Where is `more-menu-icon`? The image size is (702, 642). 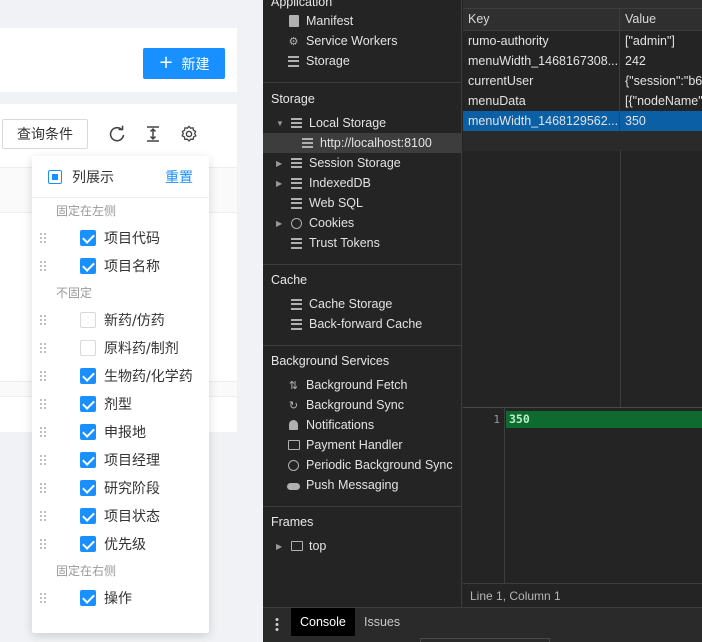 more-menu-icon is located at coordinates (277, 624).